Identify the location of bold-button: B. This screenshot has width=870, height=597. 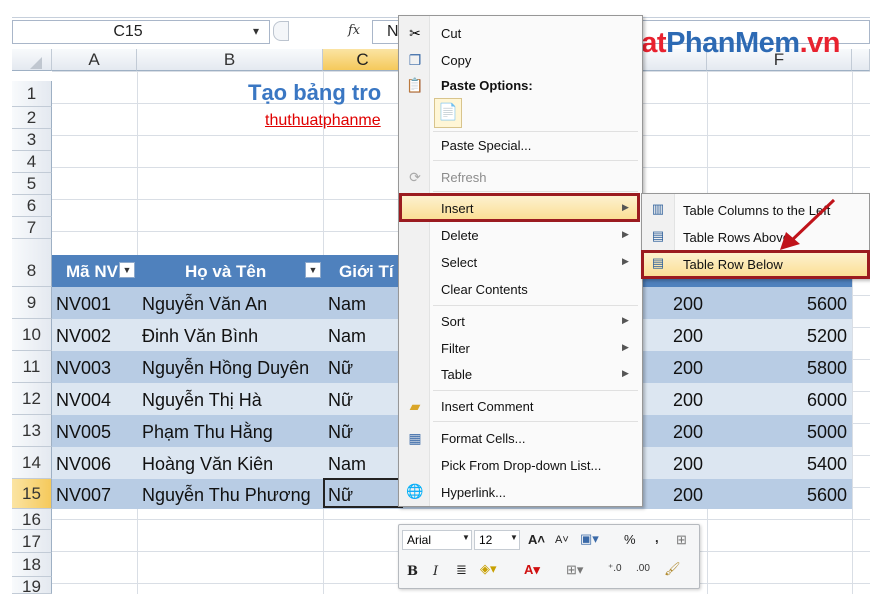
(412, 571).